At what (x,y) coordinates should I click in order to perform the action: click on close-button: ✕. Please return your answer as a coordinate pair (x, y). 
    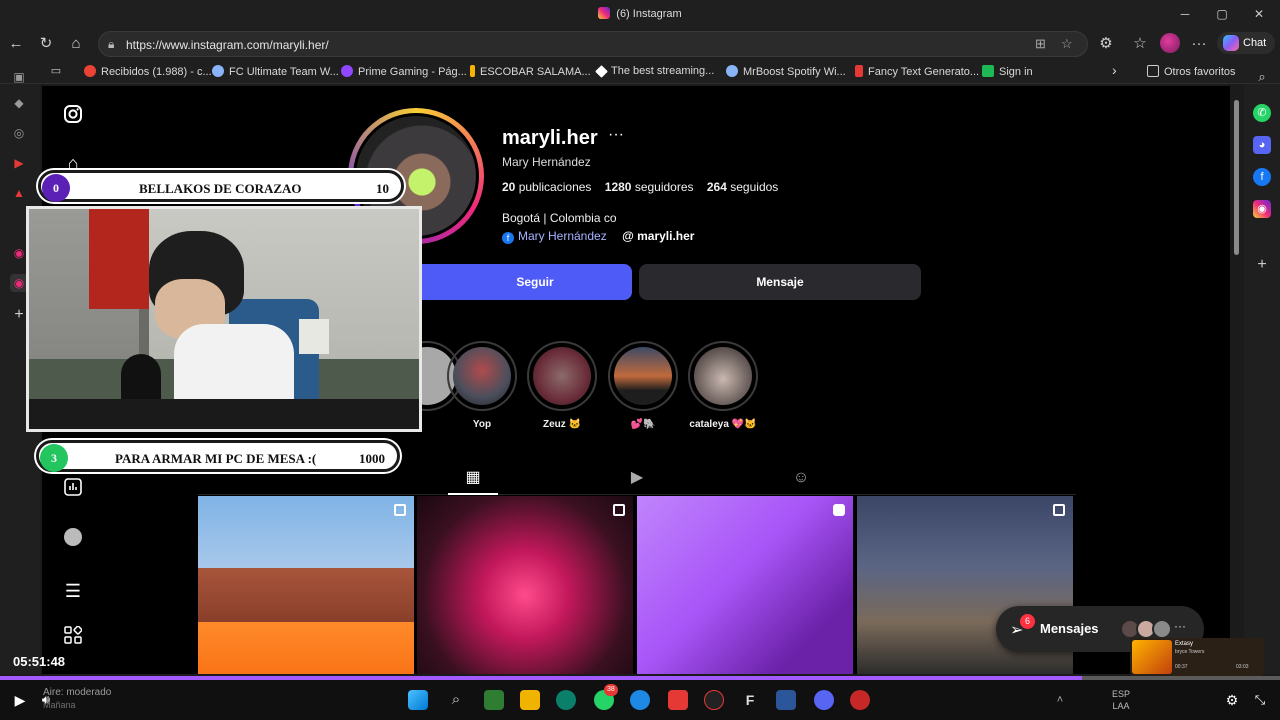
    Looking at the image, I should click on (1259, 14).